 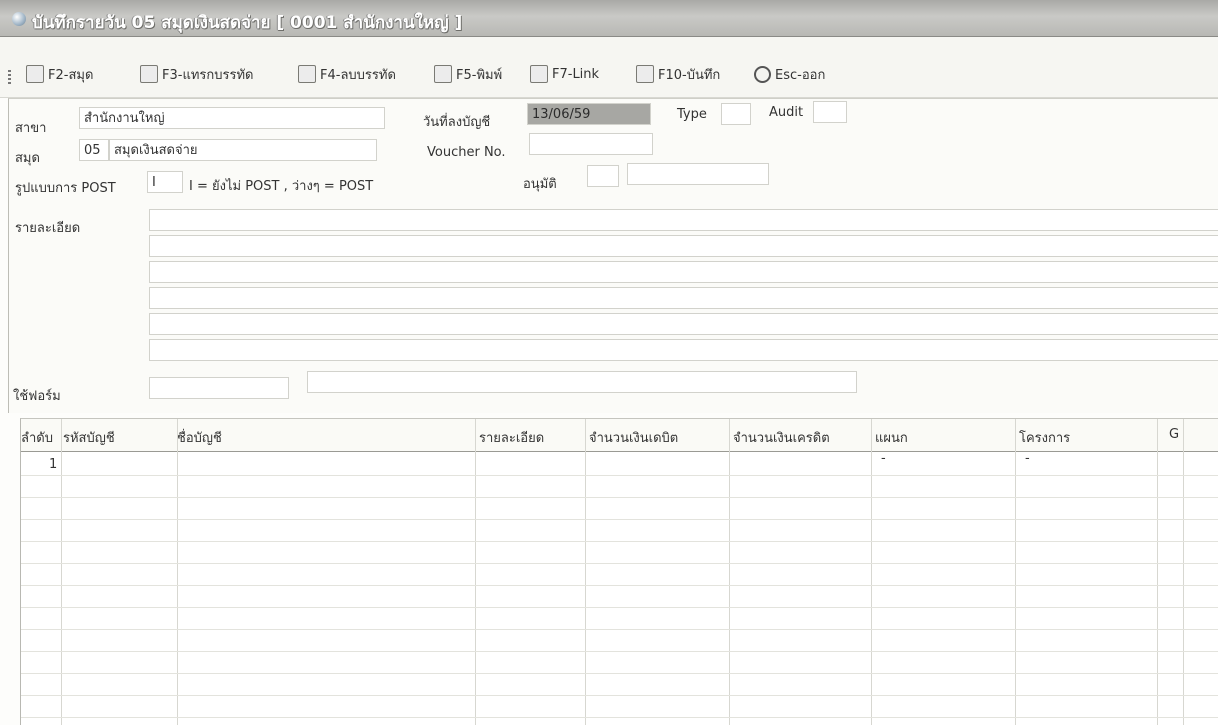 What do you see at coordinates (511, 437) in the screenshot?
I see `col-detail-header: รายละเอียด` at bounding box center [511, 437].